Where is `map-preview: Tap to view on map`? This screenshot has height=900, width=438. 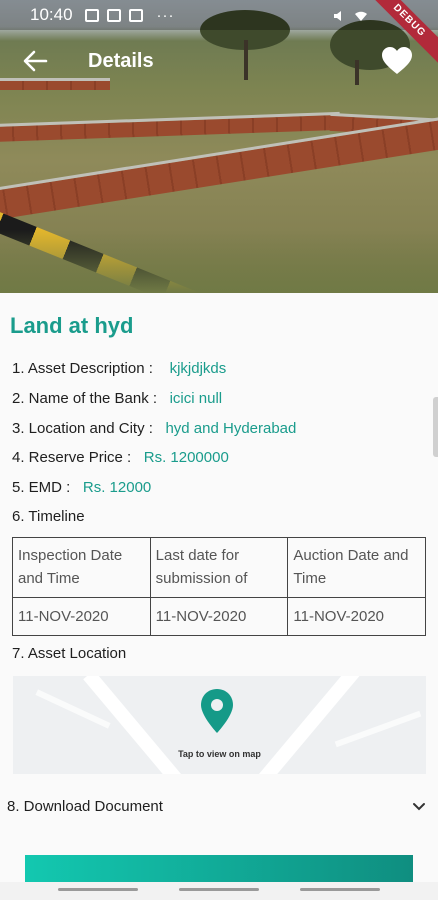
map-preview: Tap to view on map is located at coordinates (219, 725).